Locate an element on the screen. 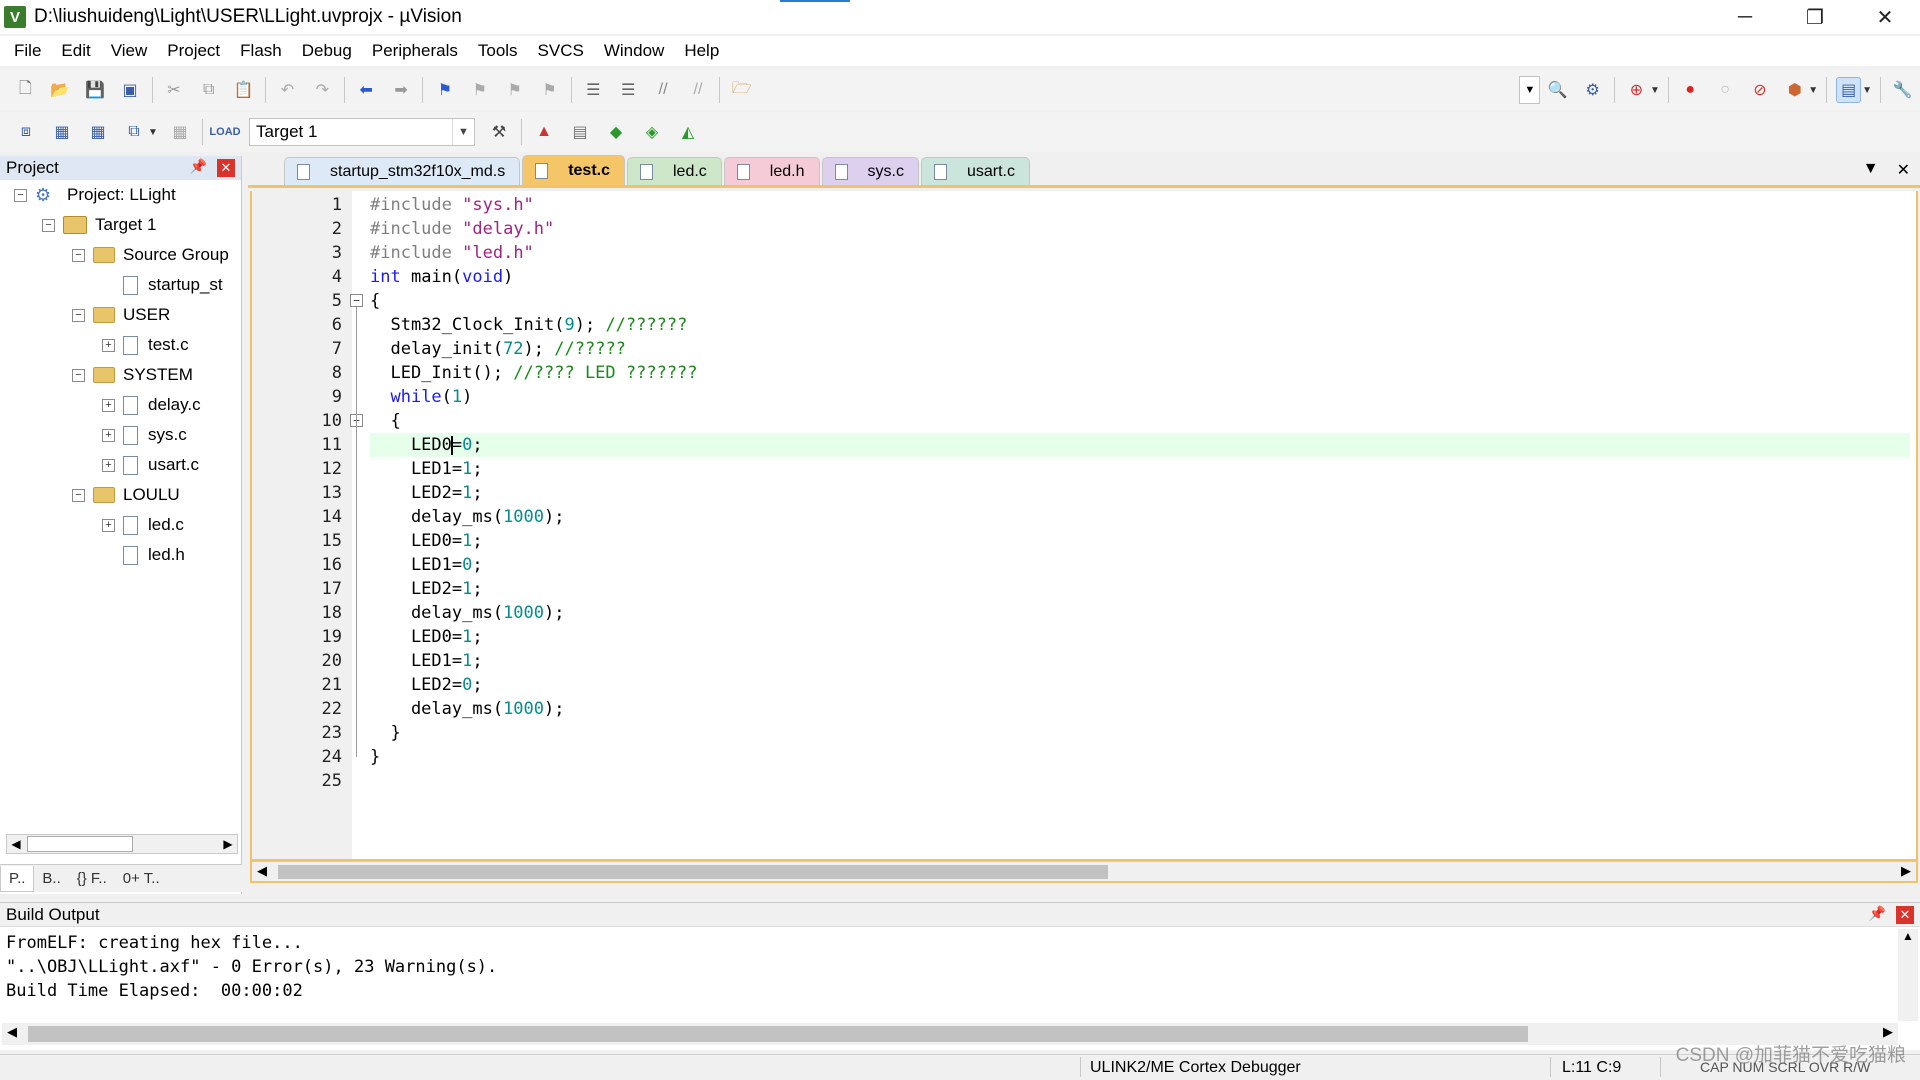 The height and width of the screenshot is (1080, 1920). code-line: 16 LED1=0; is located at coordinates (1084, 565).